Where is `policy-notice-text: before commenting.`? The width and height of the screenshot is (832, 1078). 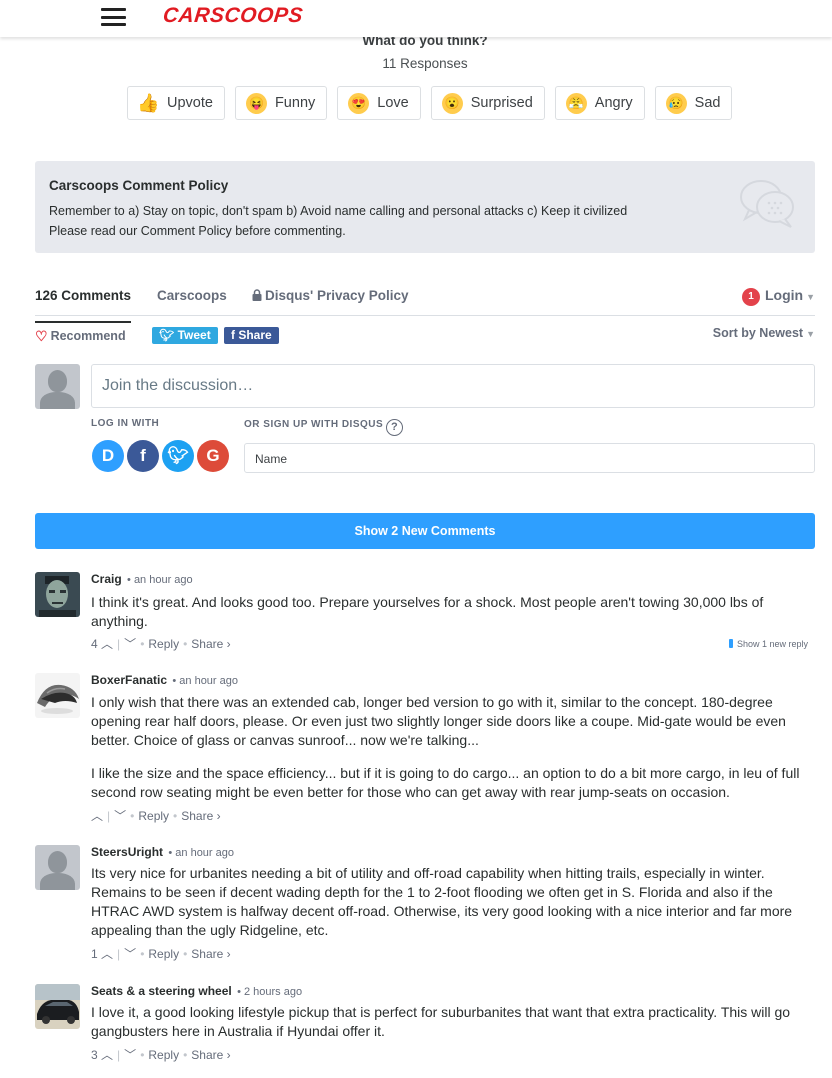
policy-notice-text: before commenting. is located at coordinates (288, 231).